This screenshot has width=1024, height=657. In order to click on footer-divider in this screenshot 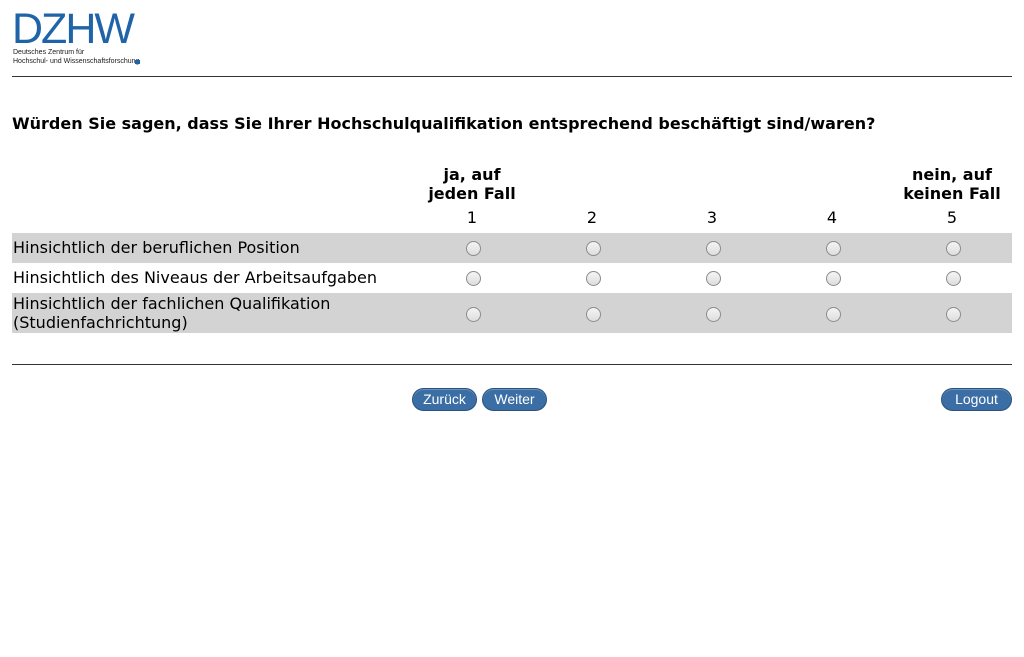, I will do `click(512, 364)`.